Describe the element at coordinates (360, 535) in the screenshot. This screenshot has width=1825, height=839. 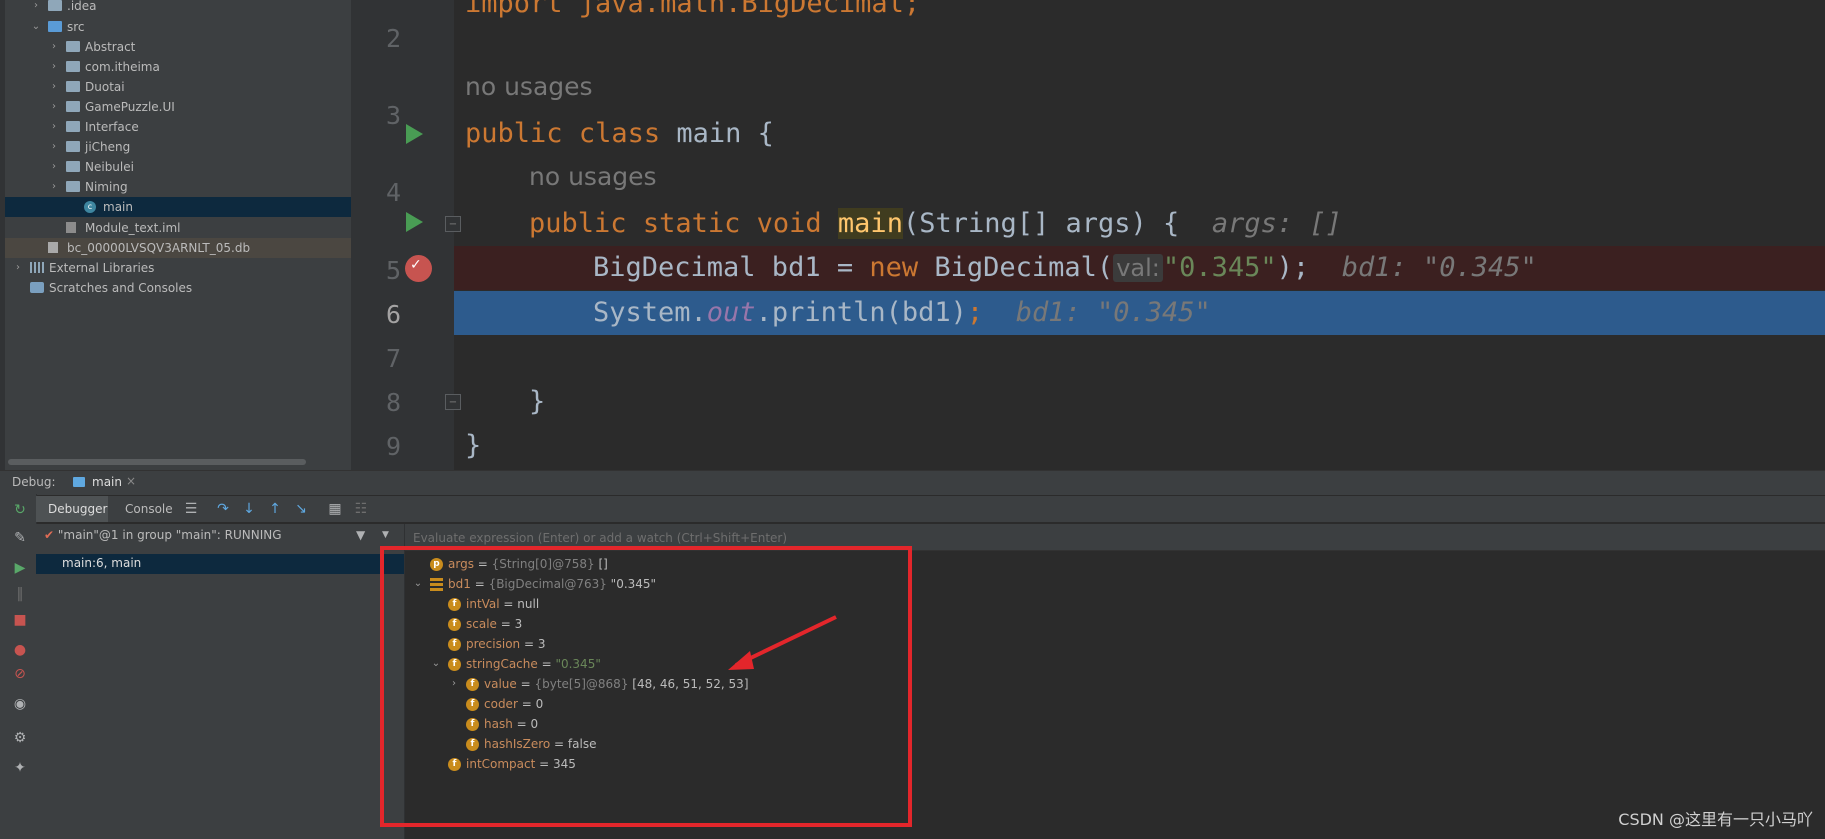
I see `filter-icon: ▼` at that location.